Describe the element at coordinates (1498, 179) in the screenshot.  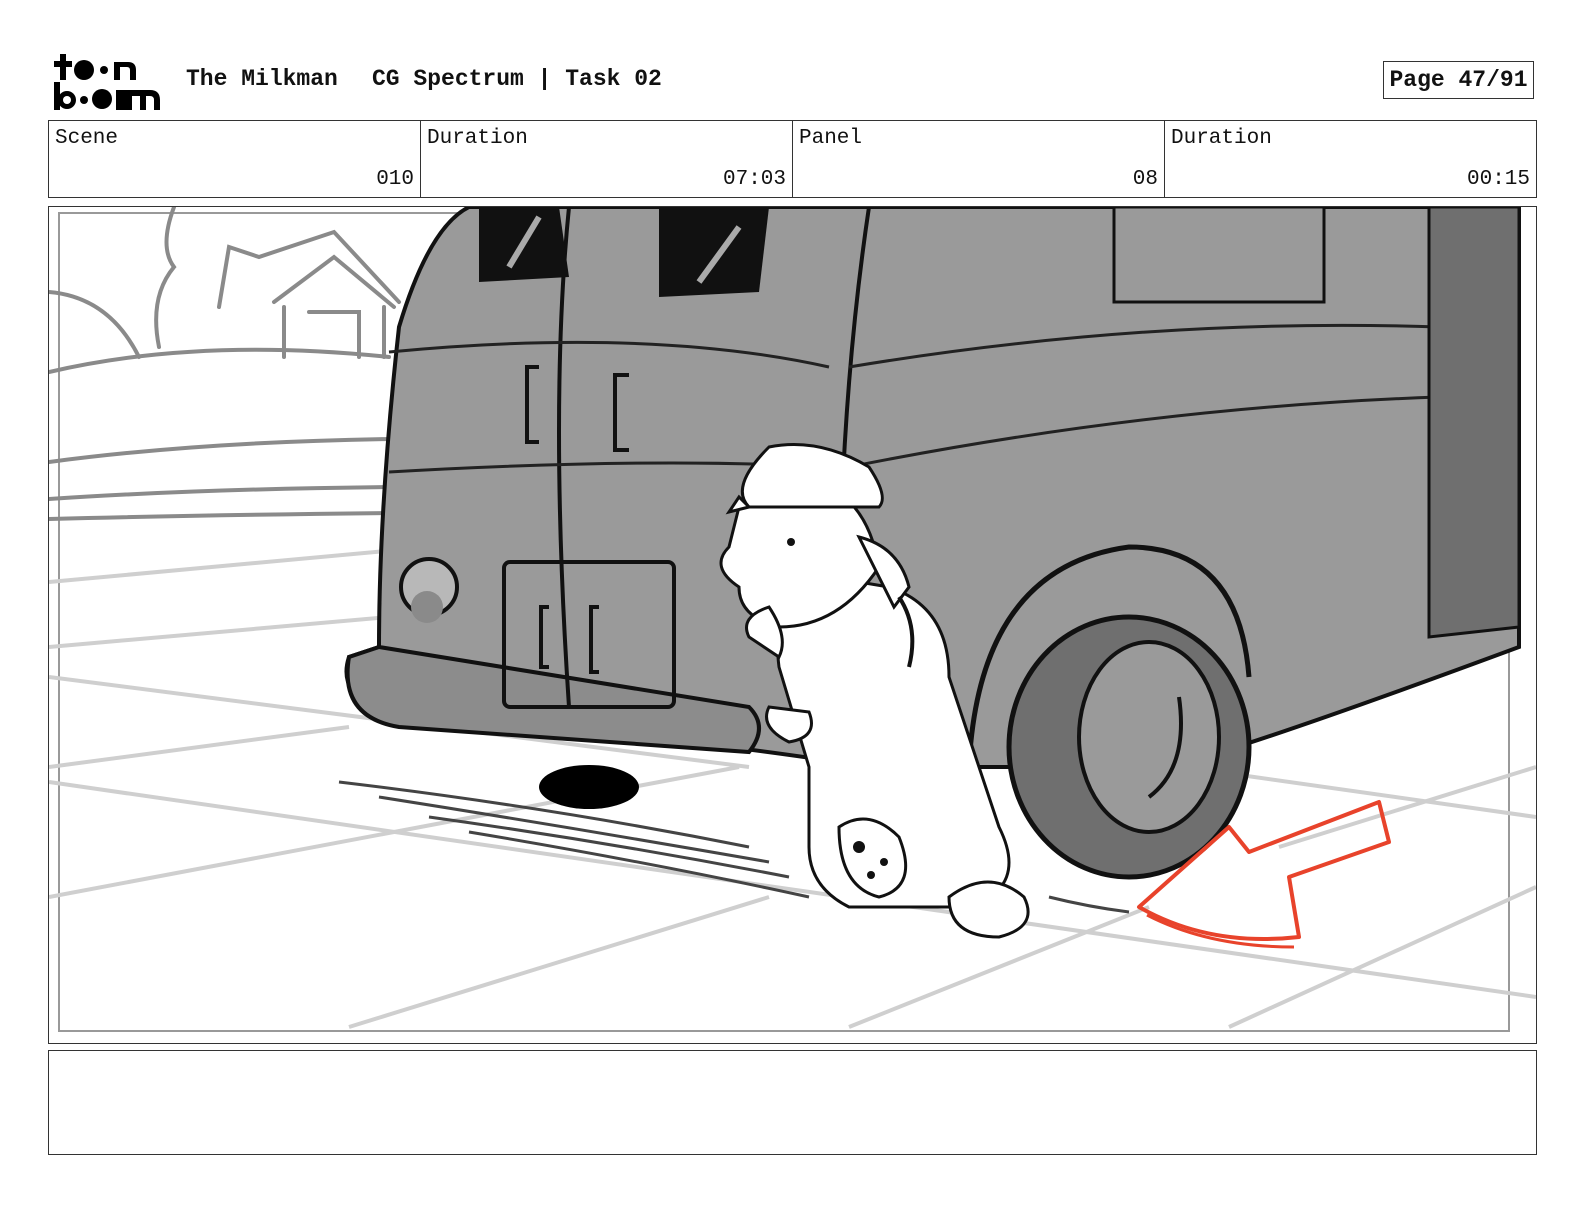
I see `panel-duration-value: 00:15` at that location.